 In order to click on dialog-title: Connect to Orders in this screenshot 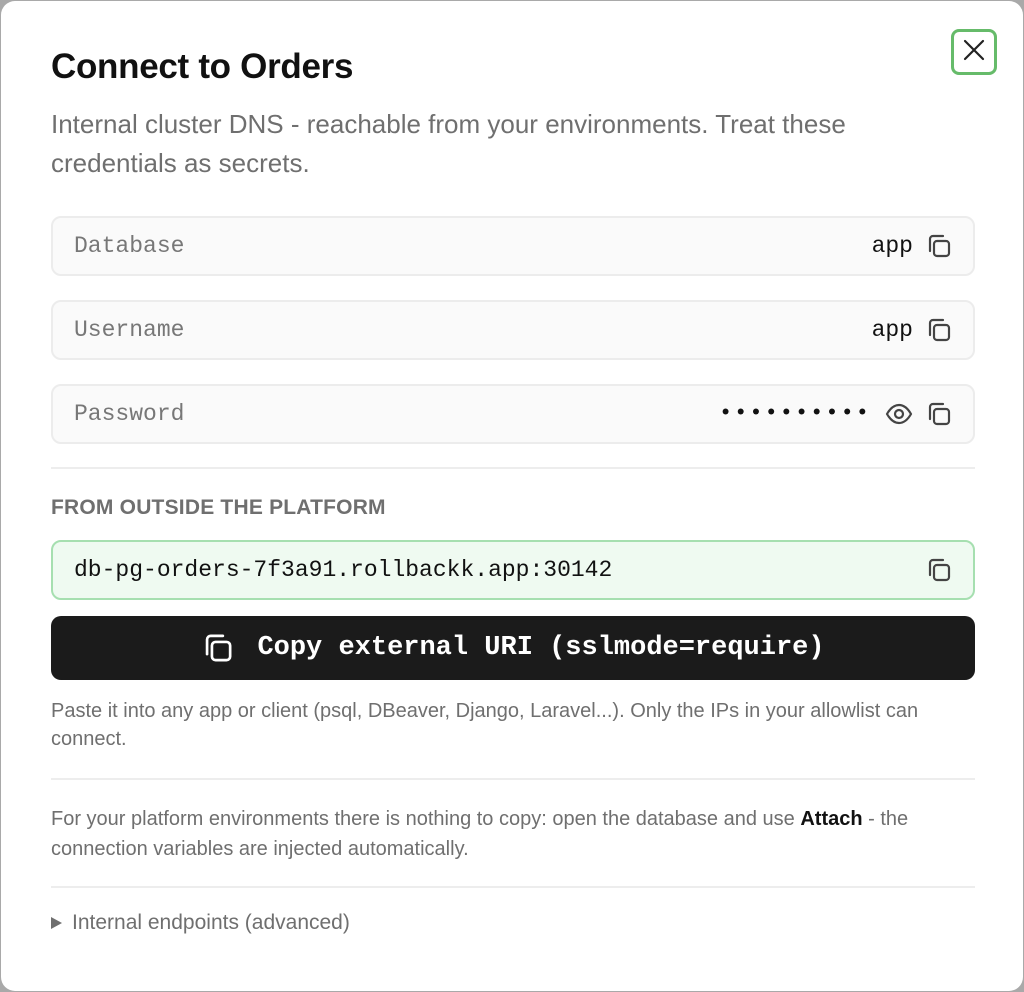, I will do `click(202, 66)`.